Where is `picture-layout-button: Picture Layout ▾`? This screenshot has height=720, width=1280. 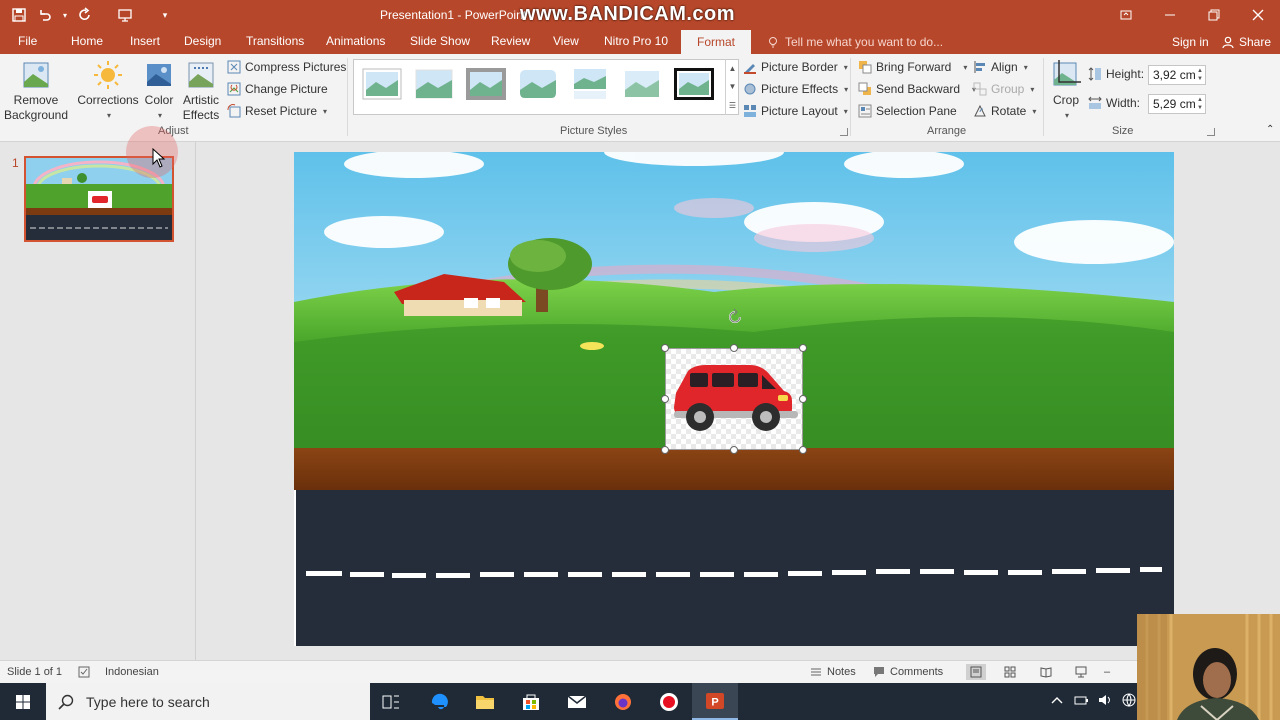
picture-layout-button: Picture Layout ▾ is located at coordinates (795, 111).